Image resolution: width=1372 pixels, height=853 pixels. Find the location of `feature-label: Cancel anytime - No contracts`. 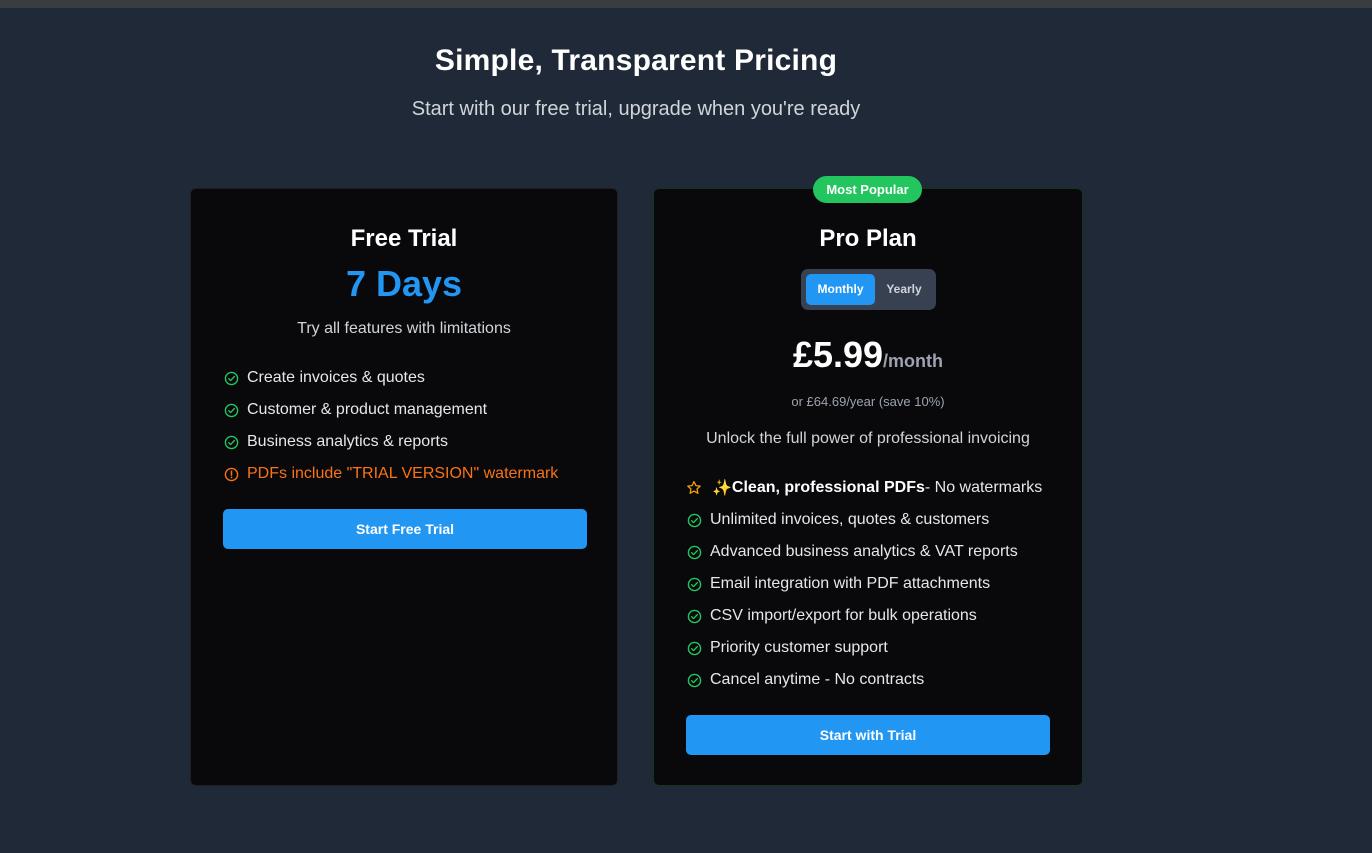

feature-label: Cancel anytime - No contracts is located at coordinates (817, 679).